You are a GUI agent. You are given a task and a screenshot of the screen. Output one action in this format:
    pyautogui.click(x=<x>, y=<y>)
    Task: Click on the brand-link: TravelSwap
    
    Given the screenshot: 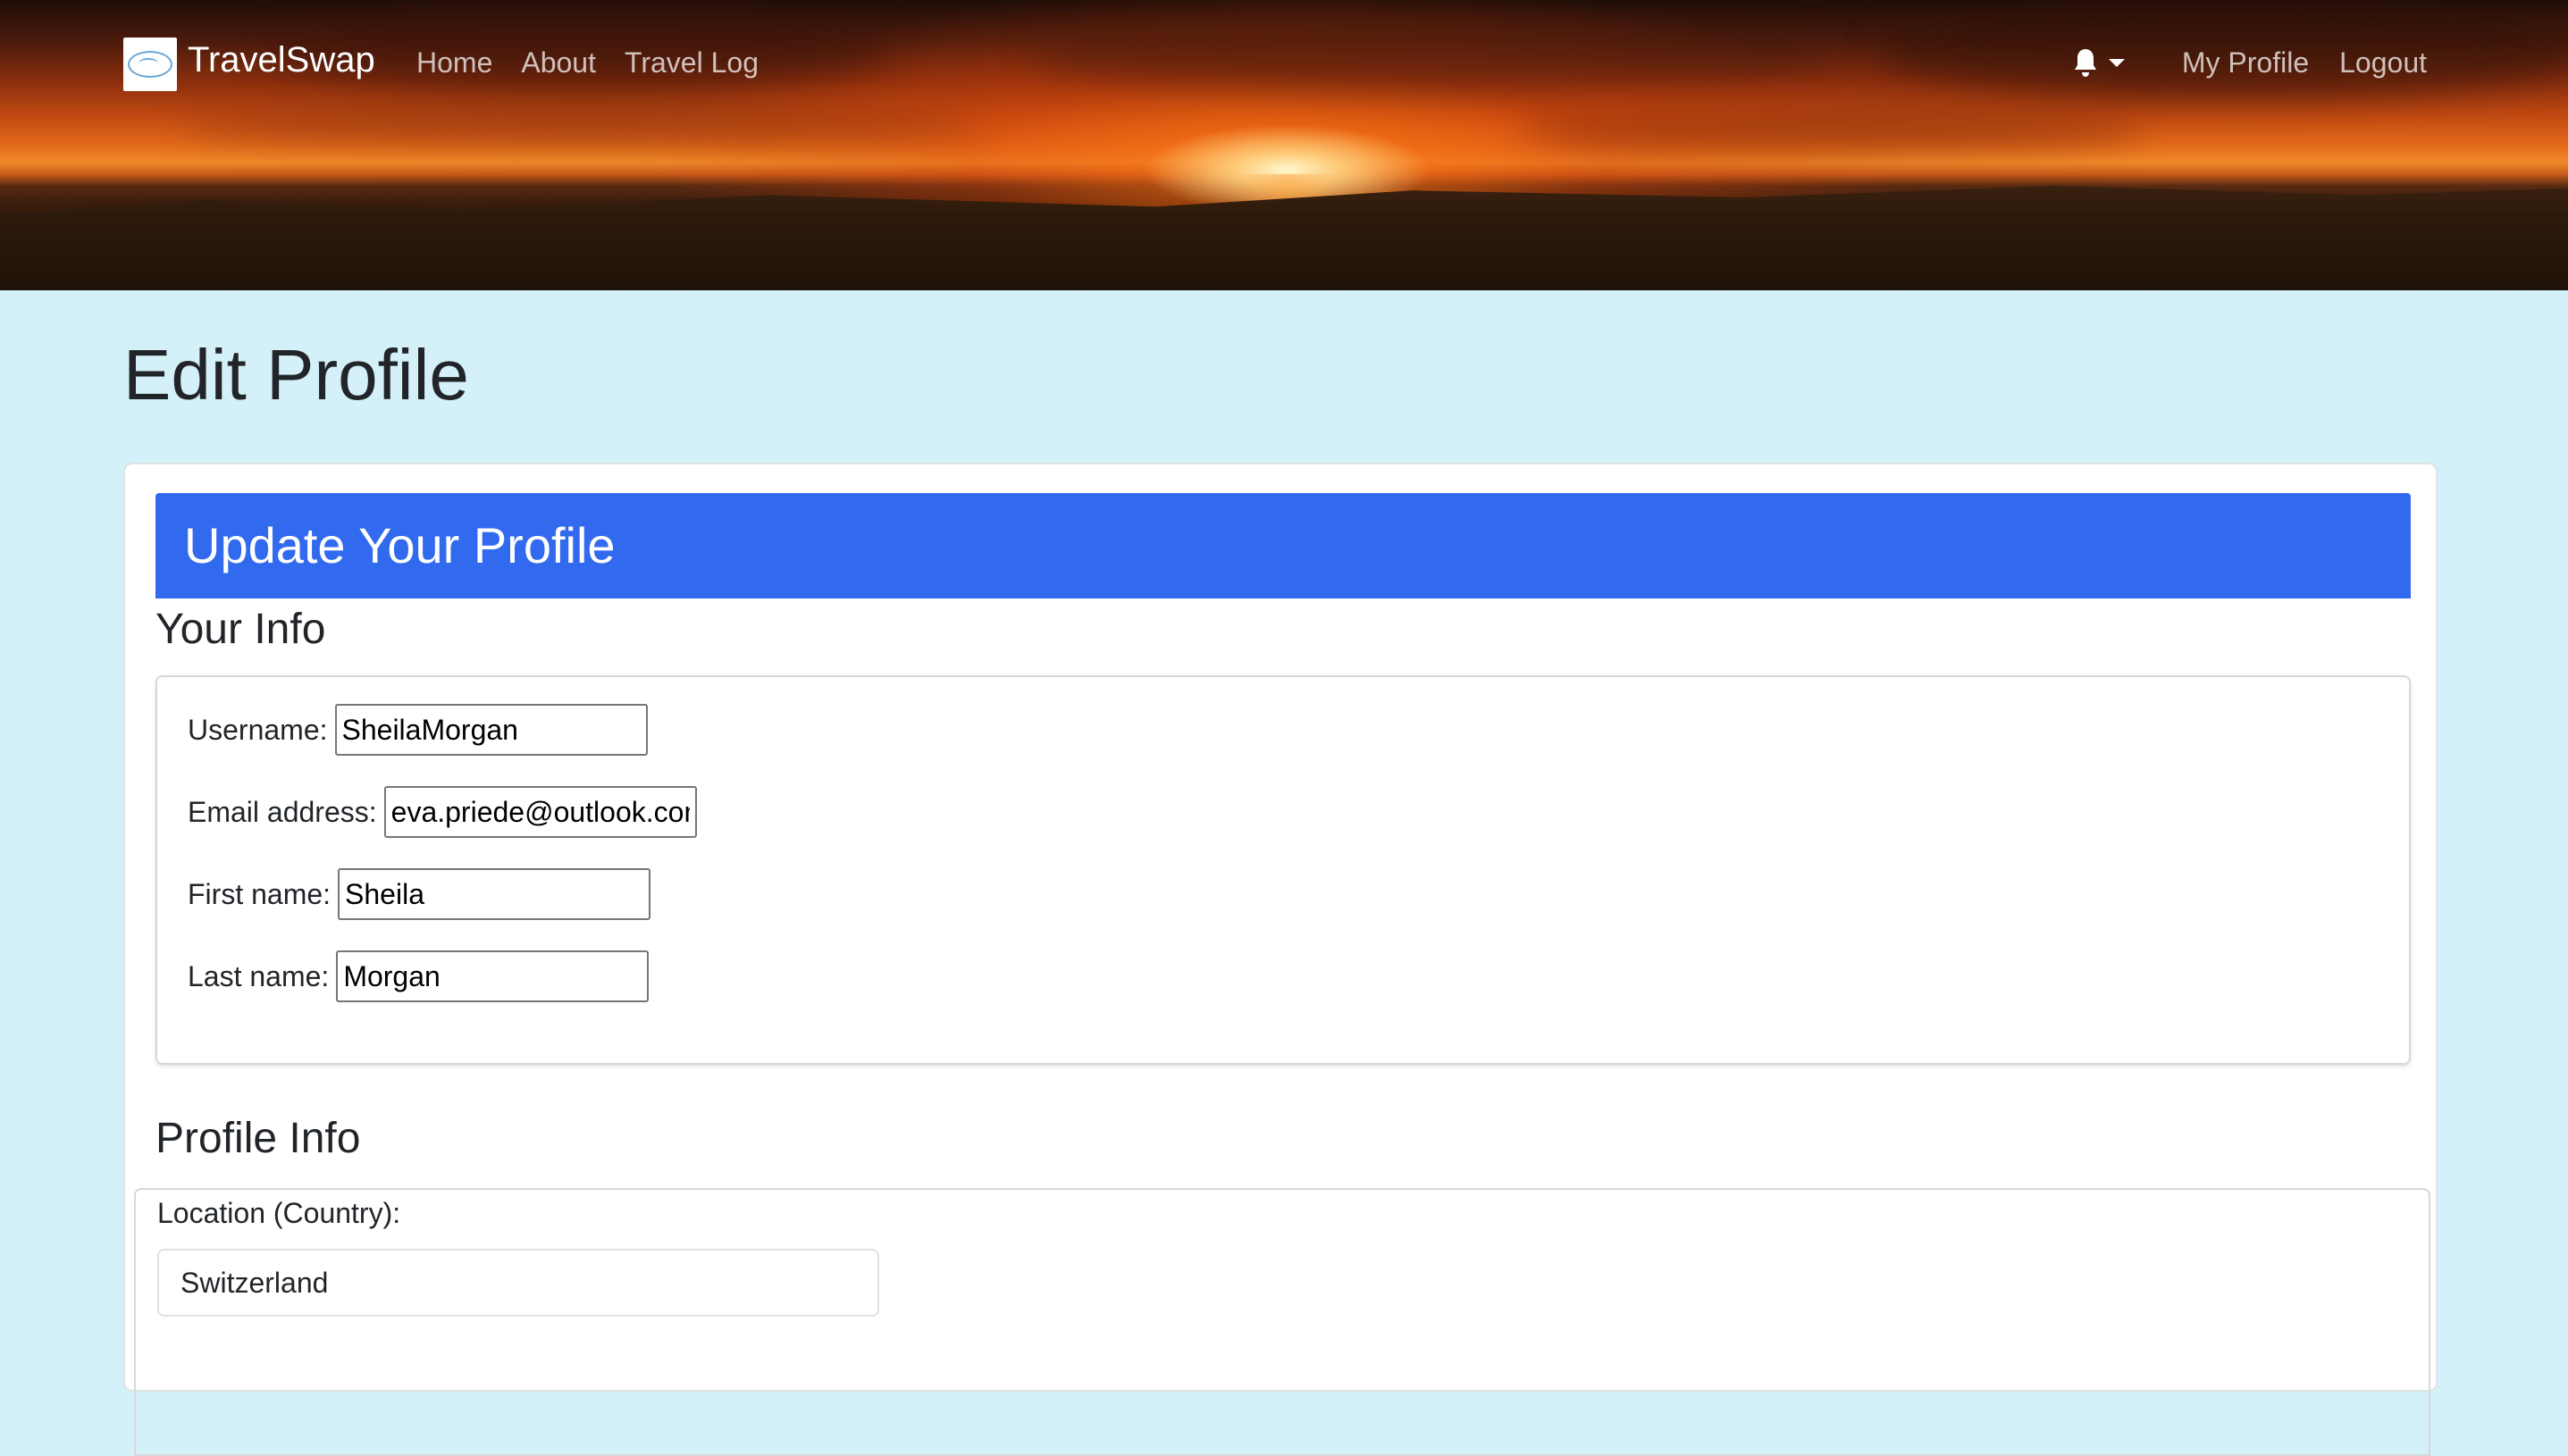 What is the action you would take?
    pyautogui.click(x=249, y=64)
    